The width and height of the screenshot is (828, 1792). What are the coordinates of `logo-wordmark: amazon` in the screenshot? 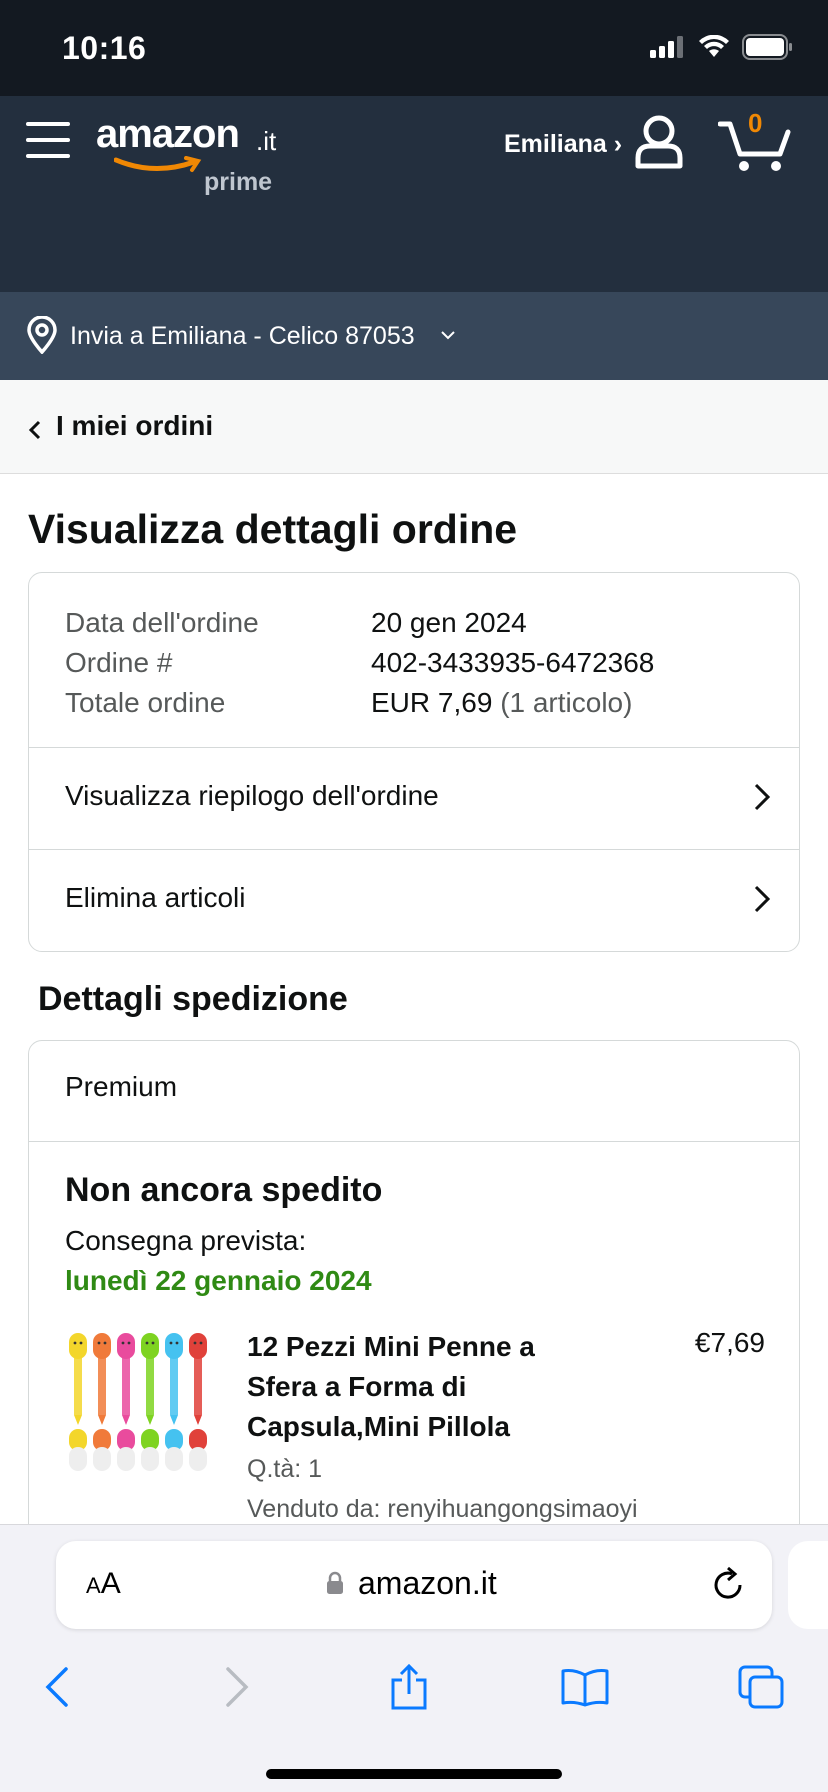 It's located at (168, 134).